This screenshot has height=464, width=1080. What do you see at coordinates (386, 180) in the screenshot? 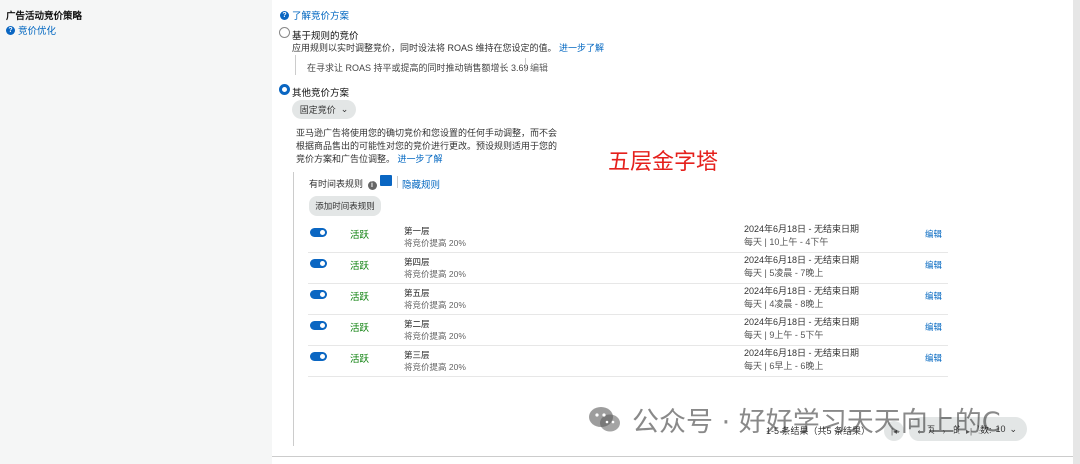
I see `calendar-chart-icon` at bounding box center [386, 180].